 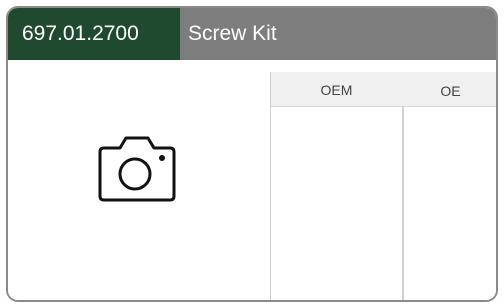 What do you see at coordinates (336, 90) in the screenshot?
I see `oem-column-header: OEM` at bounding box center [336, 90].